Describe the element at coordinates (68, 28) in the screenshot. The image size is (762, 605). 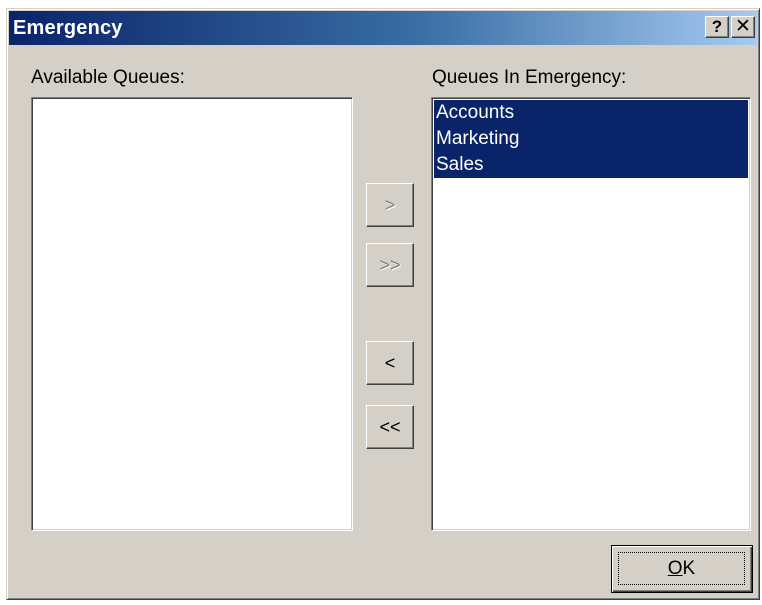
I see `window-title: Emergency` at that location.